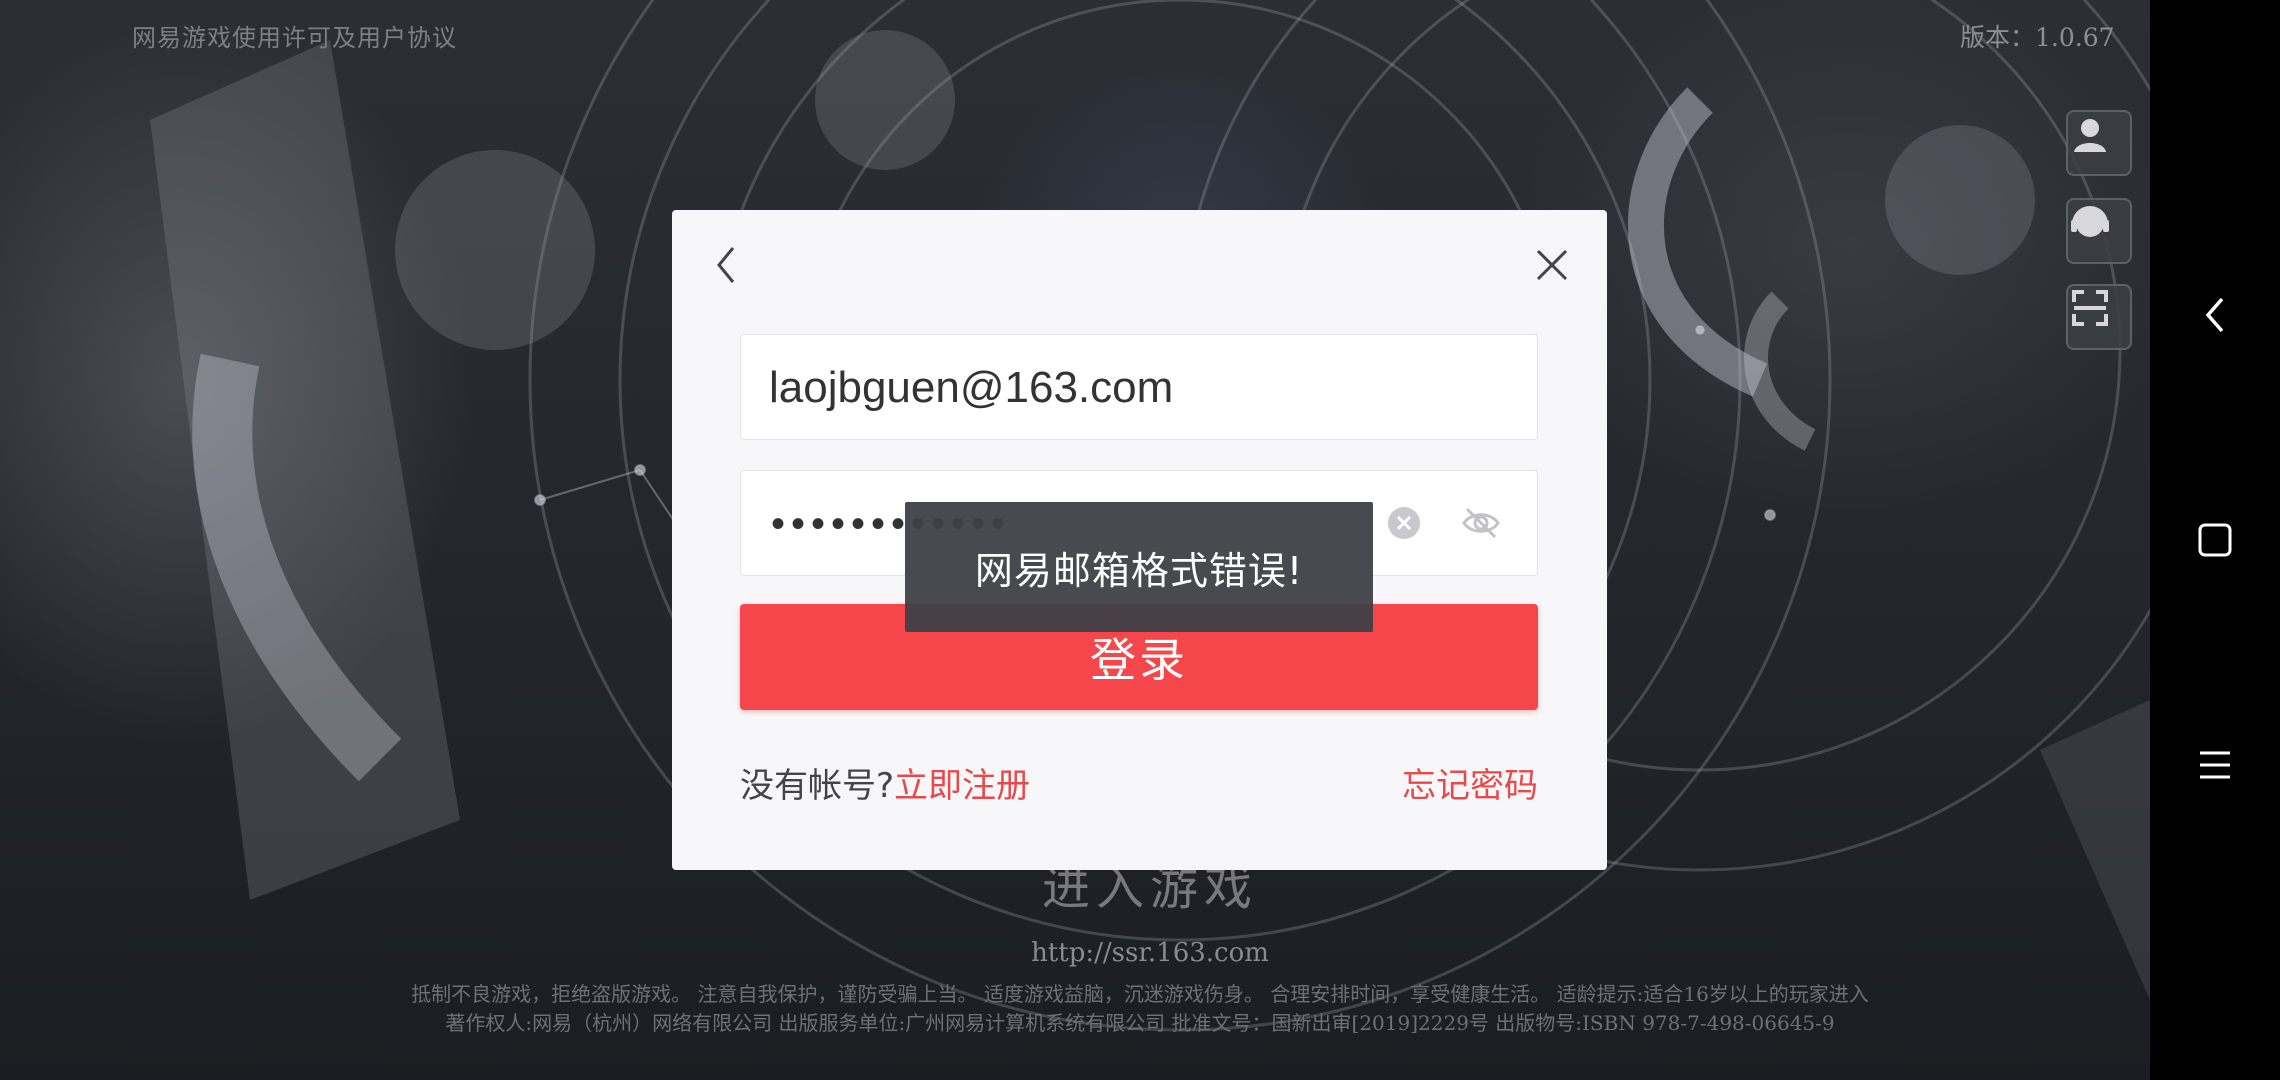 The image size is (2280, 1080). What do you see at coordinates (294, 35) in the screenshot?
I see `license-agreement-link: 网易游戏使用许可及用户协议` at bounding box center [294, 35].